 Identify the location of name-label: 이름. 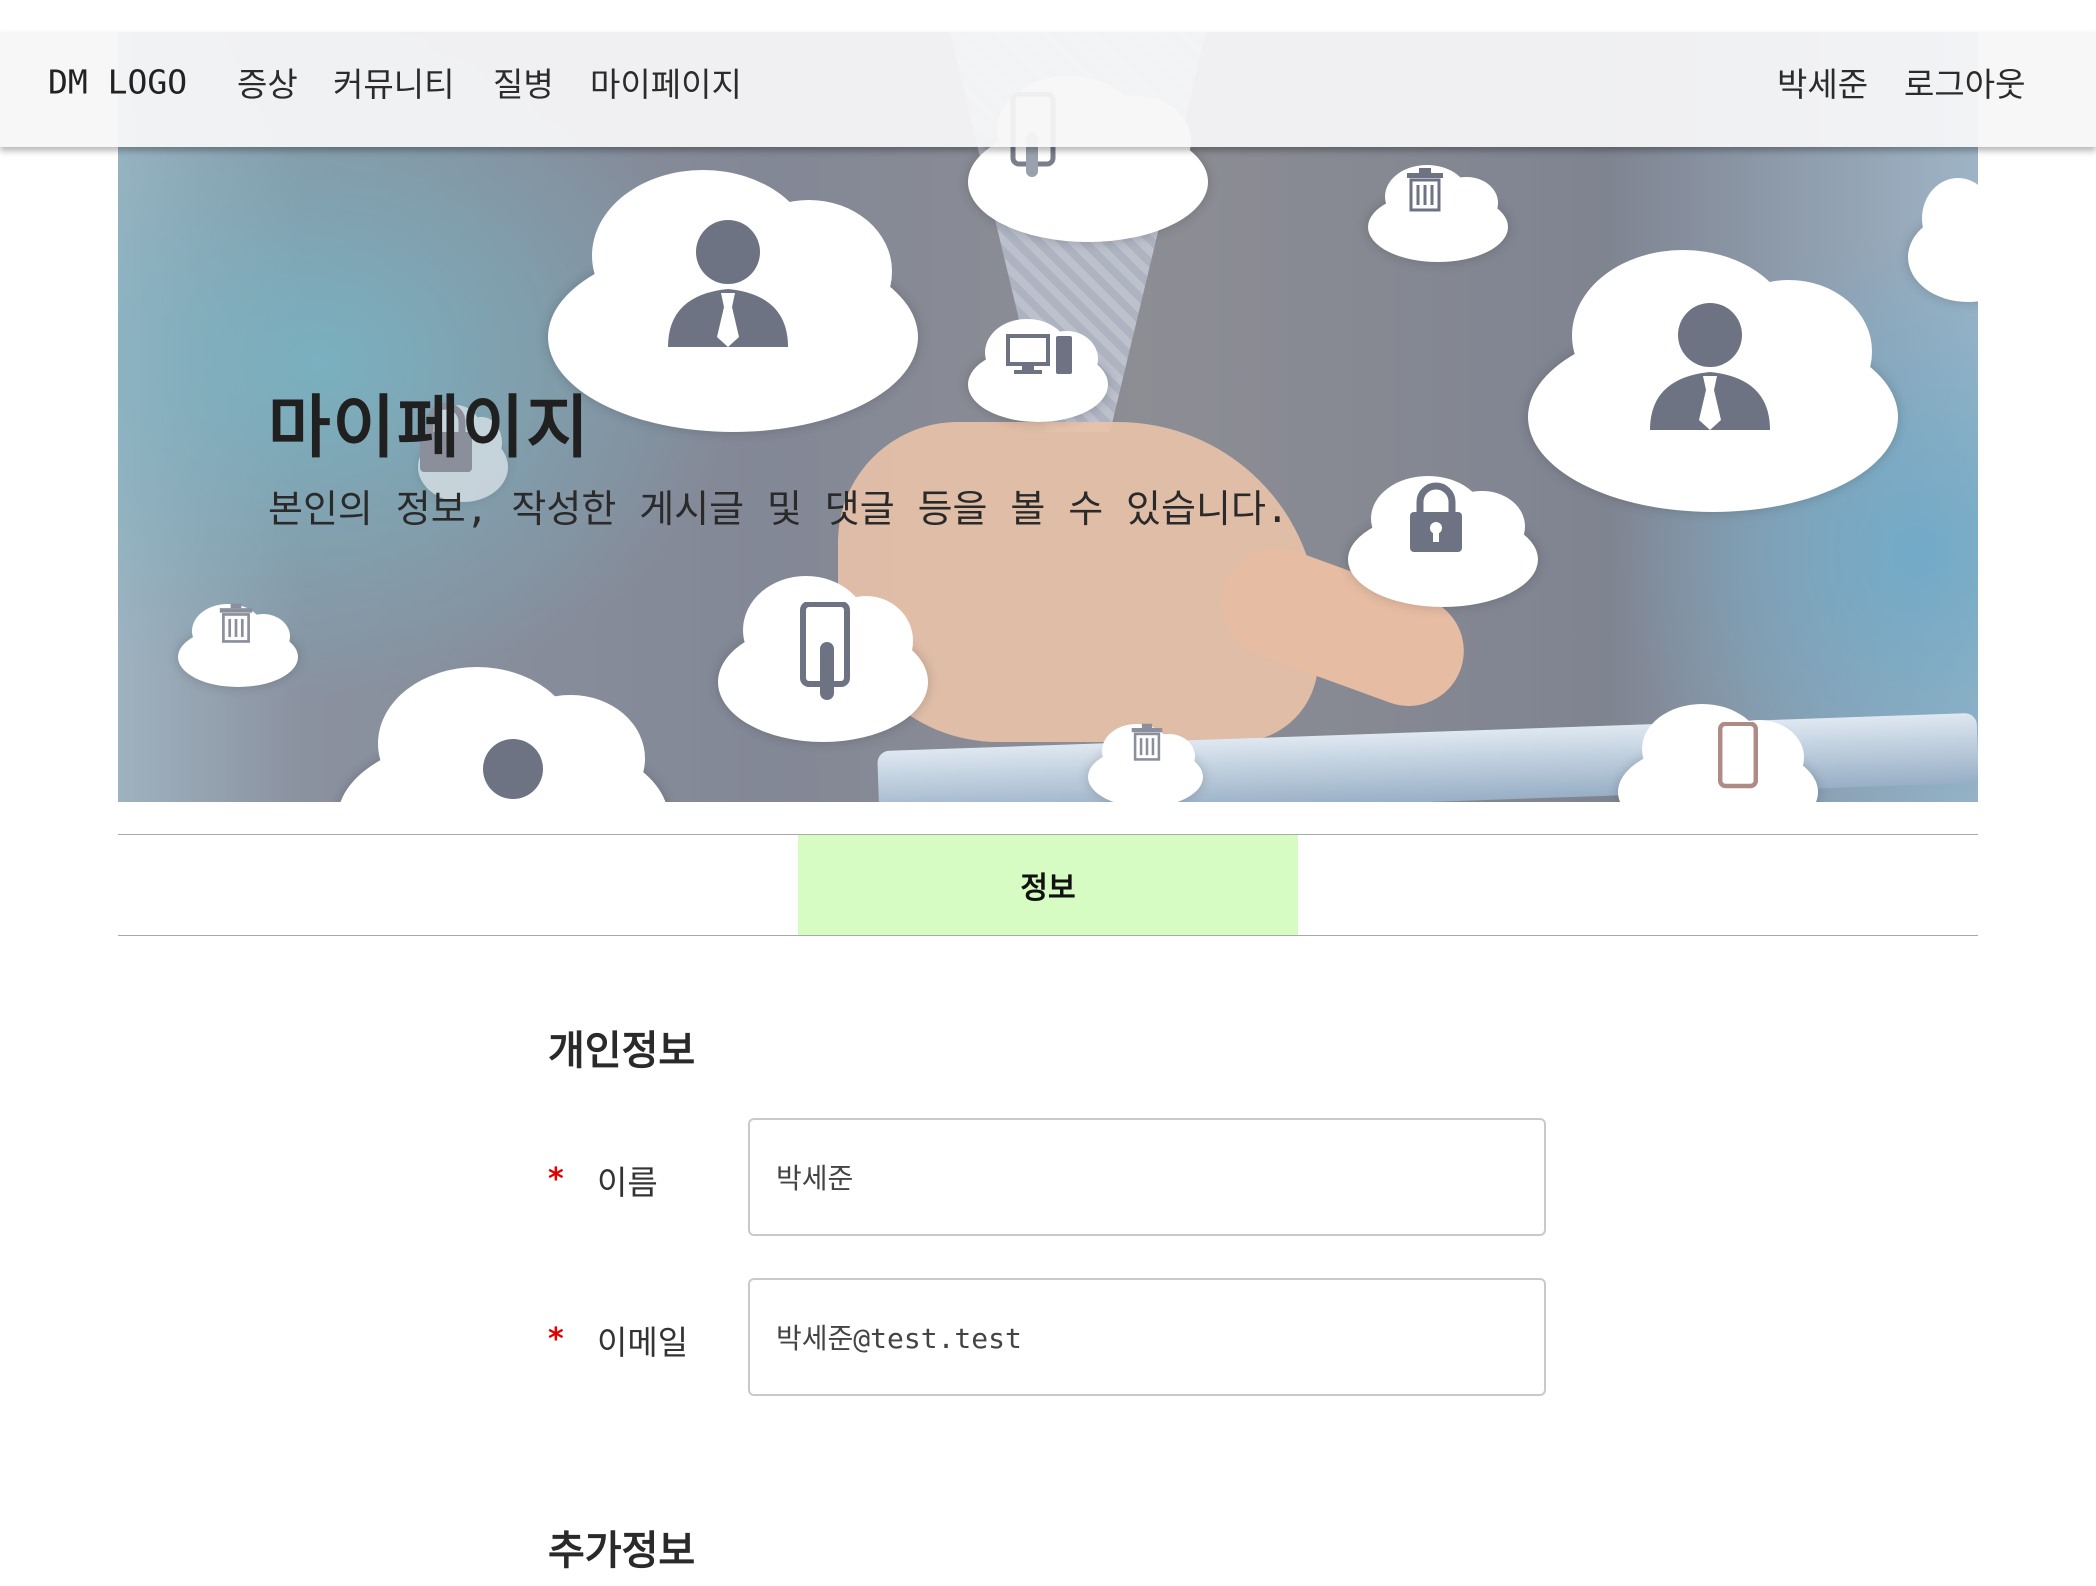
(627, 1182).